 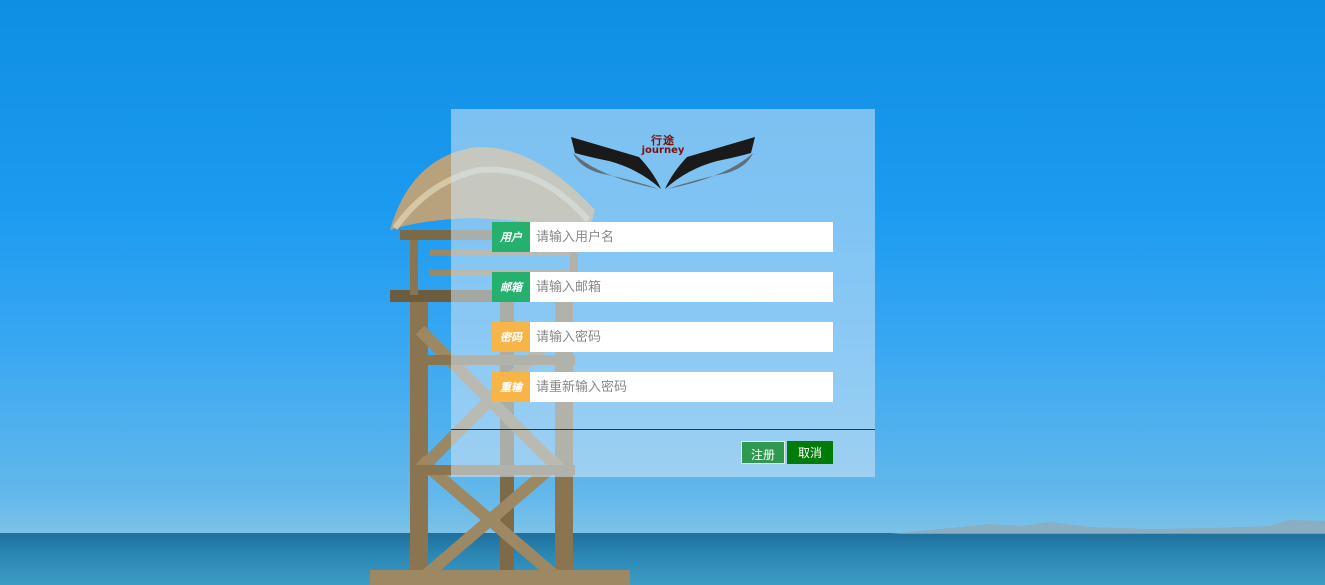 I want to click on username-input, so click(x=681, y=237).